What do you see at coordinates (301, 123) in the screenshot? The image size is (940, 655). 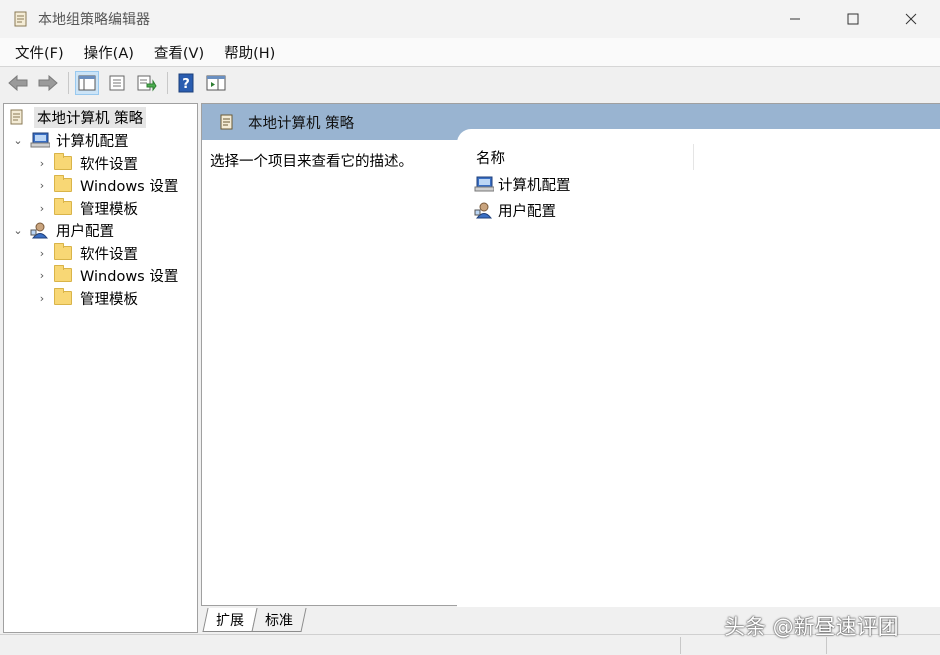 I see `details-header-title: 本地计算机 策略` at bounding box center [301, 123].